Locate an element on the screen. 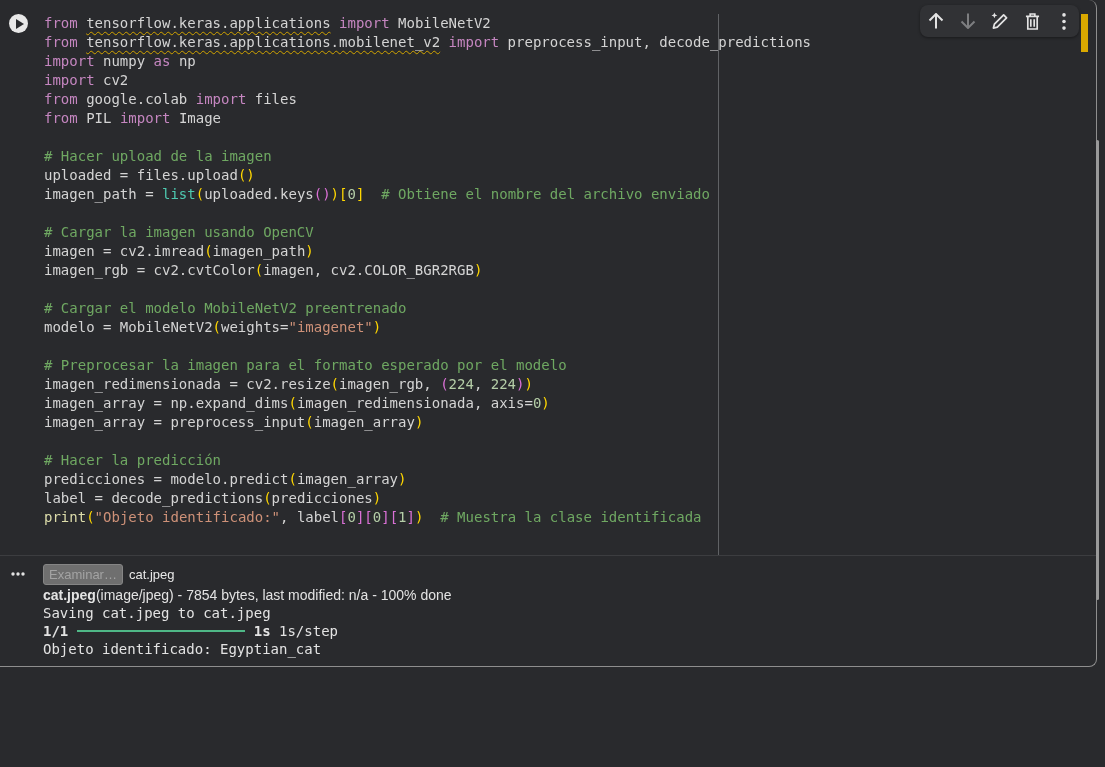 The height and width of the screenshot is (767, 1105). code-line: print("Objeto identificado:", label[0][0][1]) # Muestra la clase identificada is located at coordinates (373, 517).